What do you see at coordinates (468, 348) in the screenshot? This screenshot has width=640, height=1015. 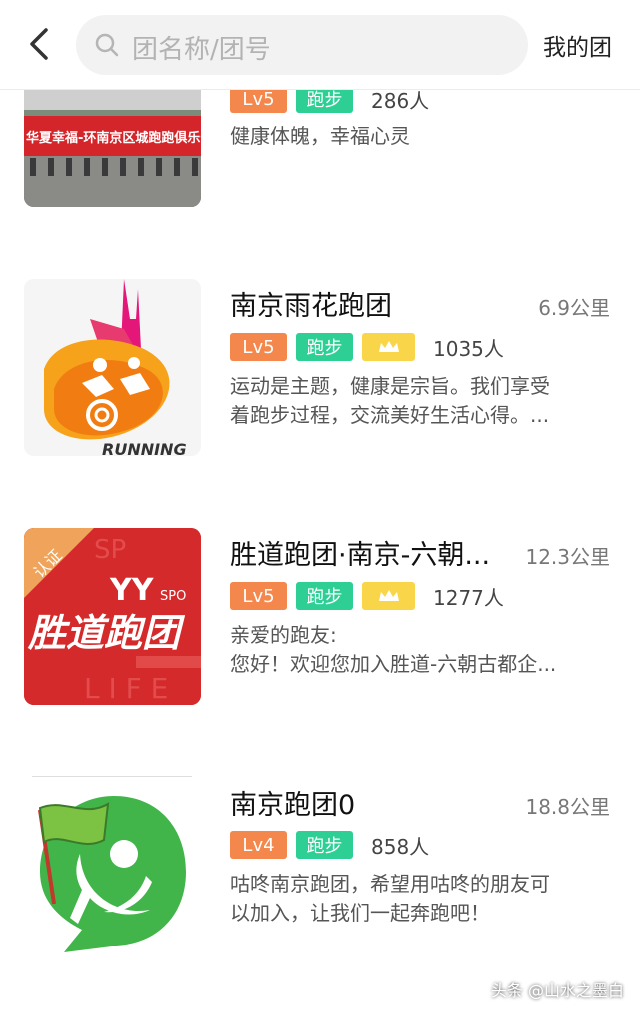 I see `member-count: 1035人` at bounding box center [468, 348].